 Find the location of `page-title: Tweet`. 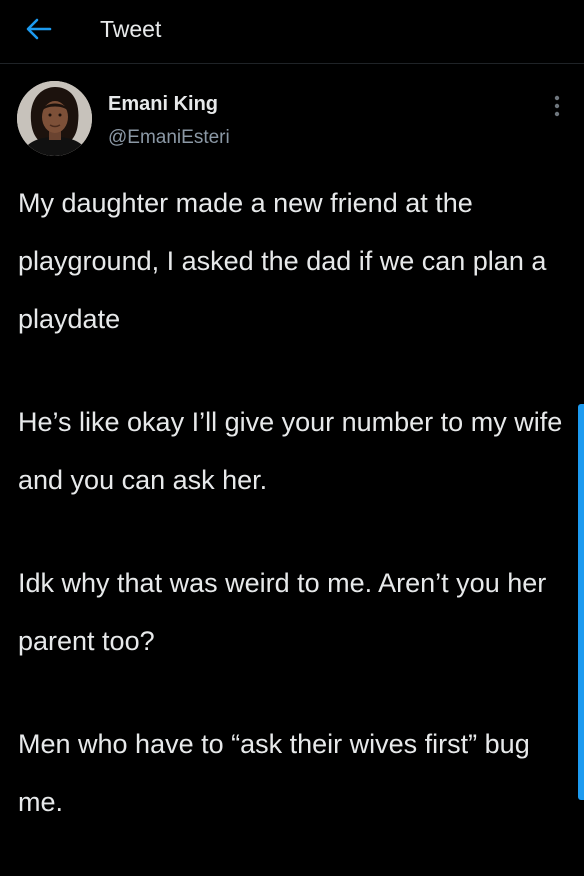

page-title: Tweet is located at coordinates (131, 29).